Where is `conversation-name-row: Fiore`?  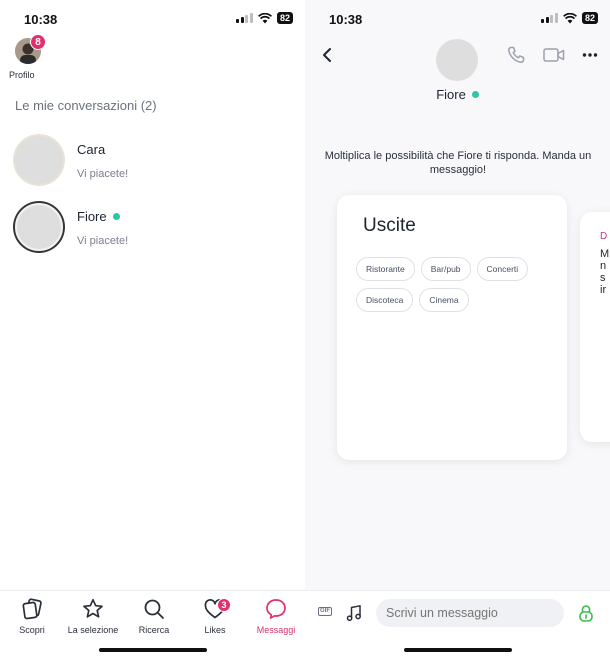
conversation-name-row: Fiore is located at coordinates (98, 216).